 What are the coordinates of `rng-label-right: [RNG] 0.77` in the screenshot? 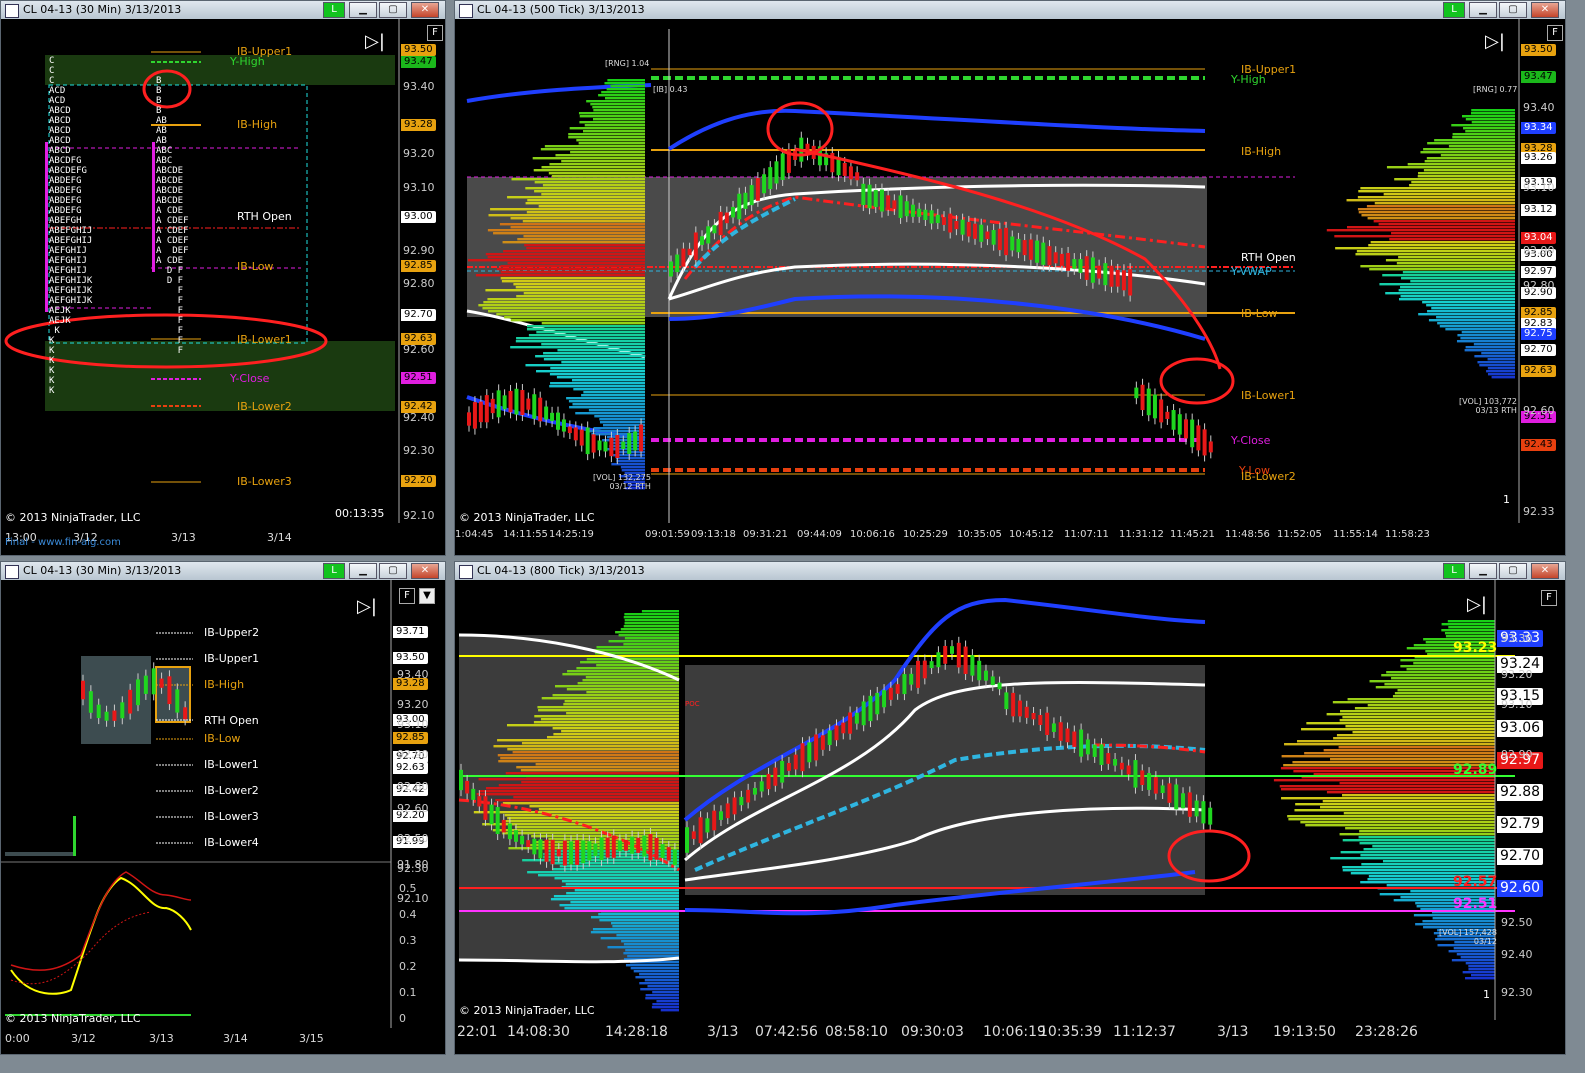 It's located at (1495, 89).